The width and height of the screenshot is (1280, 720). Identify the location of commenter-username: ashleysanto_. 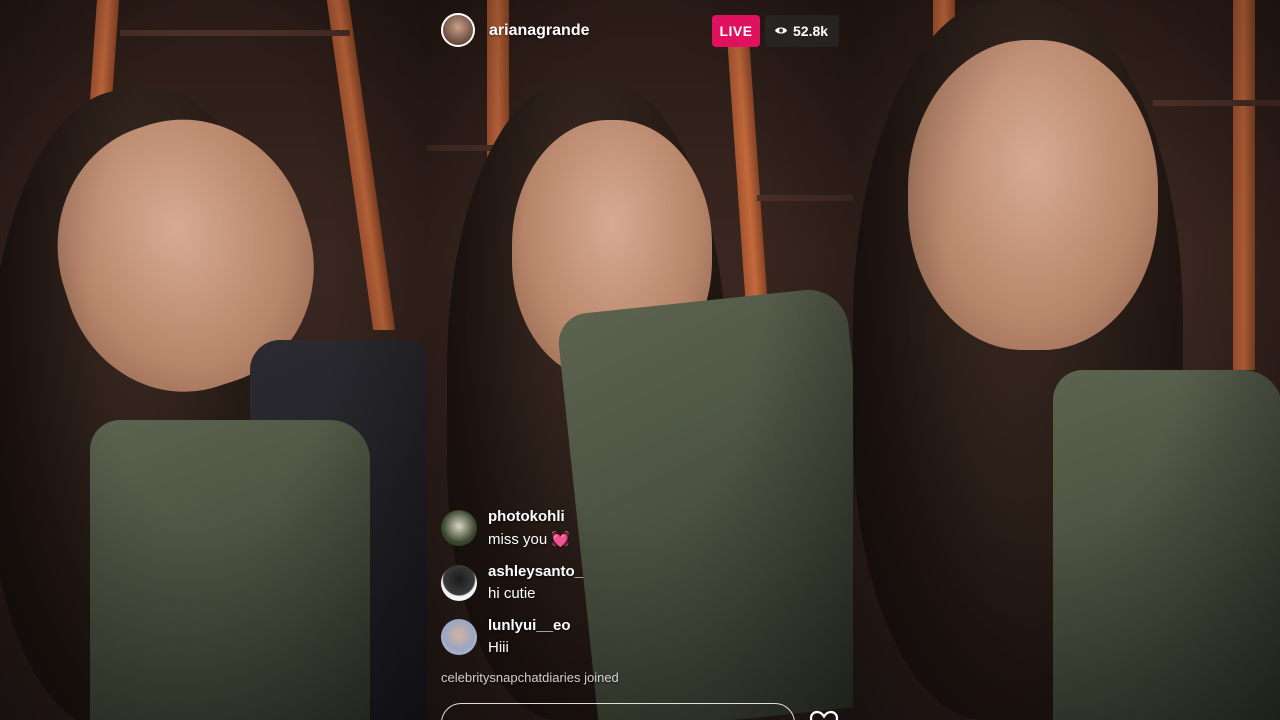
(535, 571).